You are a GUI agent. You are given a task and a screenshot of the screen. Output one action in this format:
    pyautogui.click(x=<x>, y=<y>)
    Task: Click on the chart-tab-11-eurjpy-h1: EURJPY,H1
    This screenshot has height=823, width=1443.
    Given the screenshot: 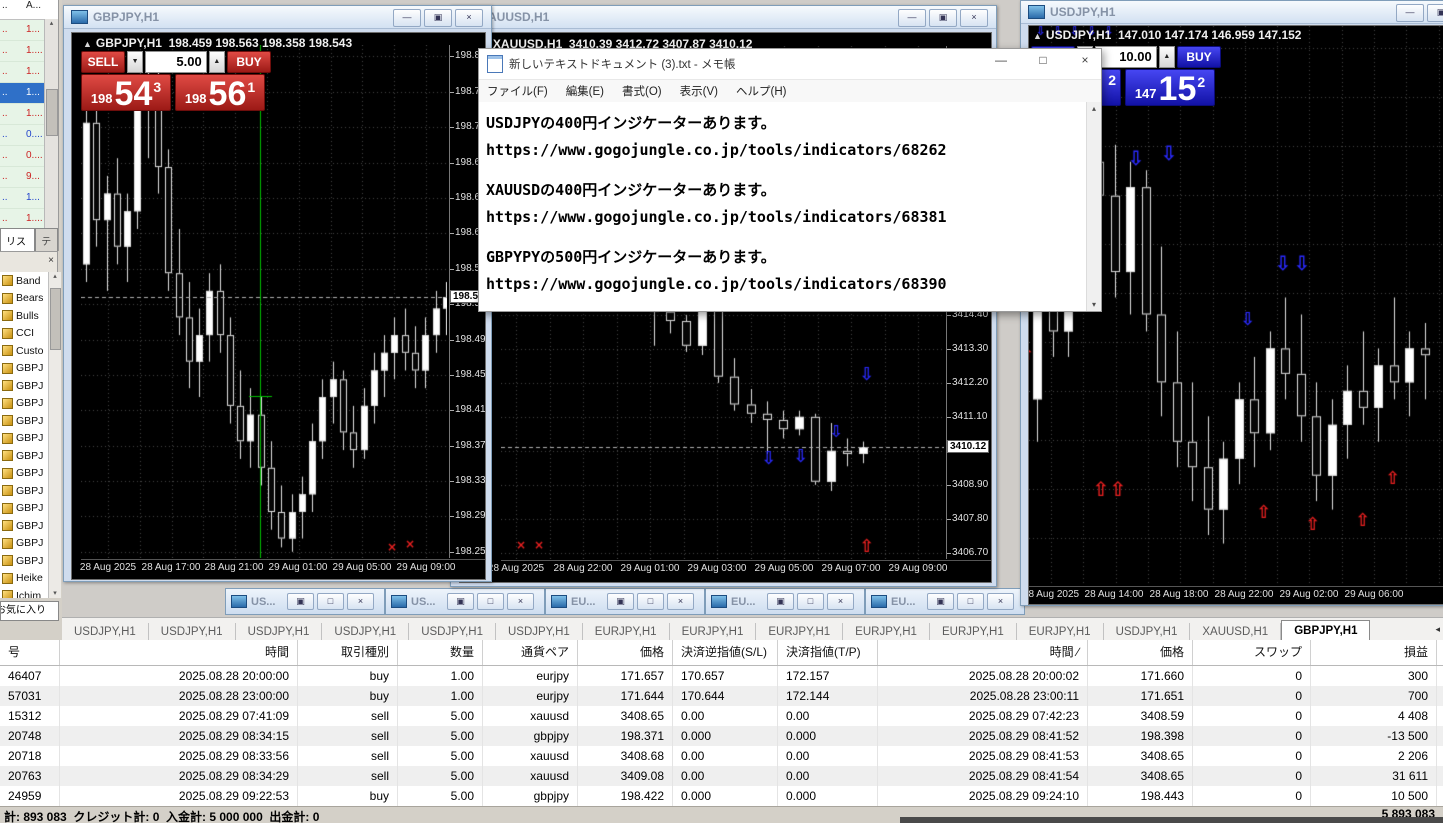 What is the action you would take?
    pyautogui.click(x=1060, y=632)
    